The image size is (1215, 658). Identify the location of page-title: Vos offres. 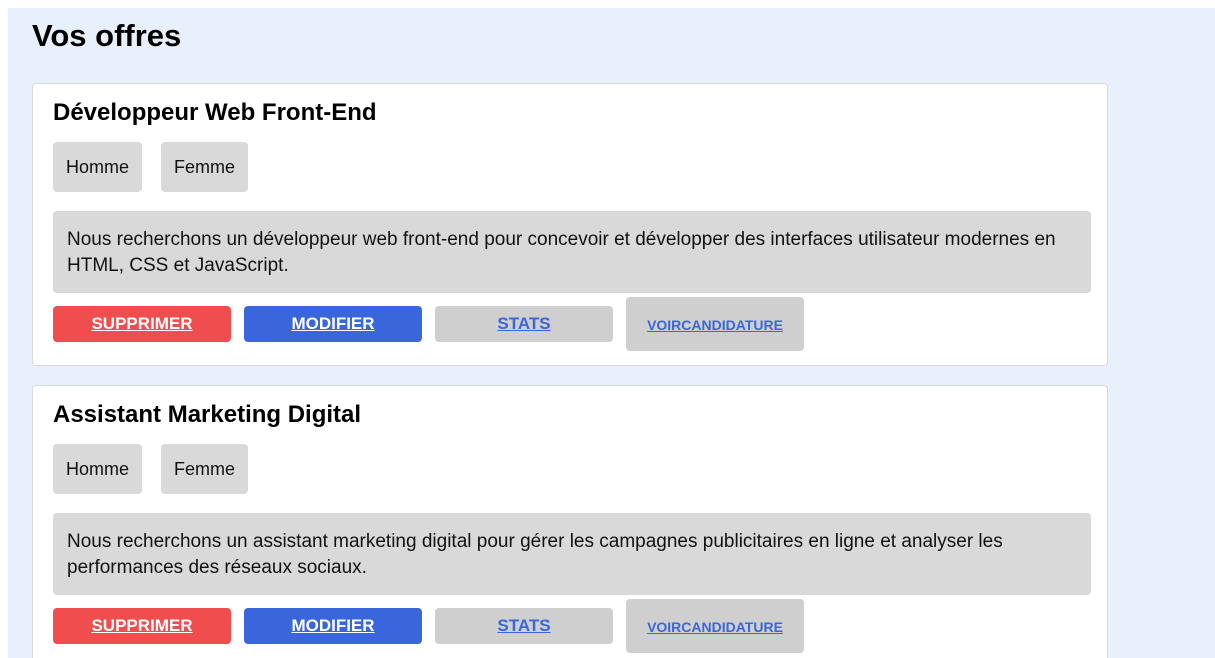
(107, 35).